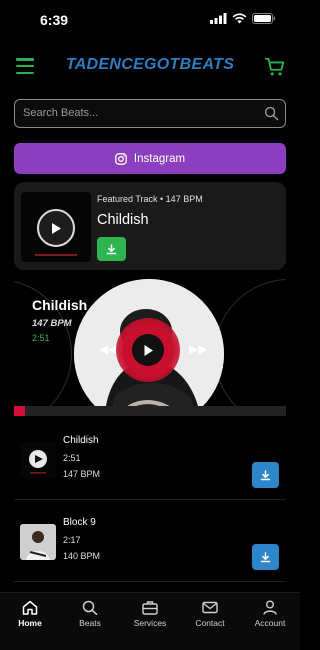 This screenshot has height=650, width=320. I want to click on player-play-button, so click(148, 350).